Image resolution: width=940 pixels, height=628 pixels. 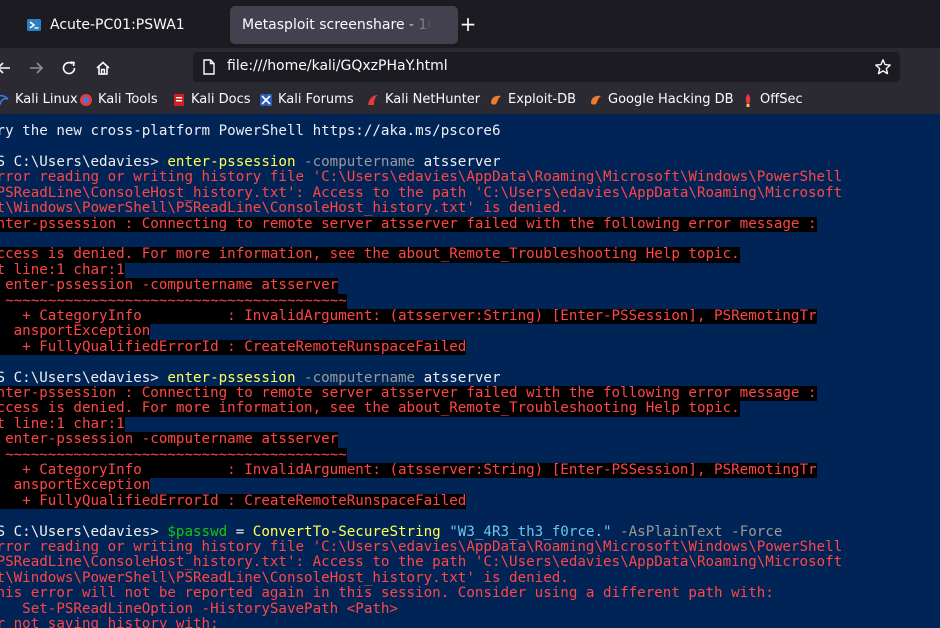 I want to click on address-bar: file:///home/kali/GQxzPHaY.html, so click(x=546, y=67).